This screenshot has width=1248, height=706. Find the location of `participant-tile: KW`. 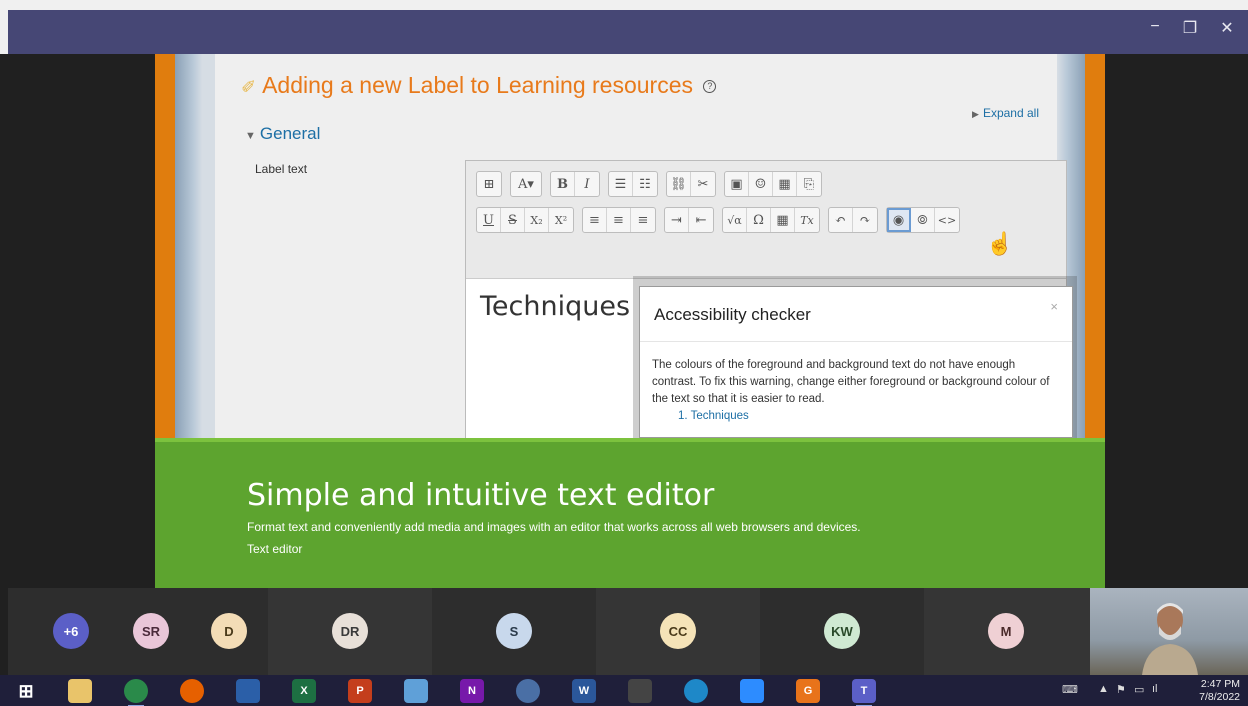

participant-tile: KW is located at coordinates (842, 631).